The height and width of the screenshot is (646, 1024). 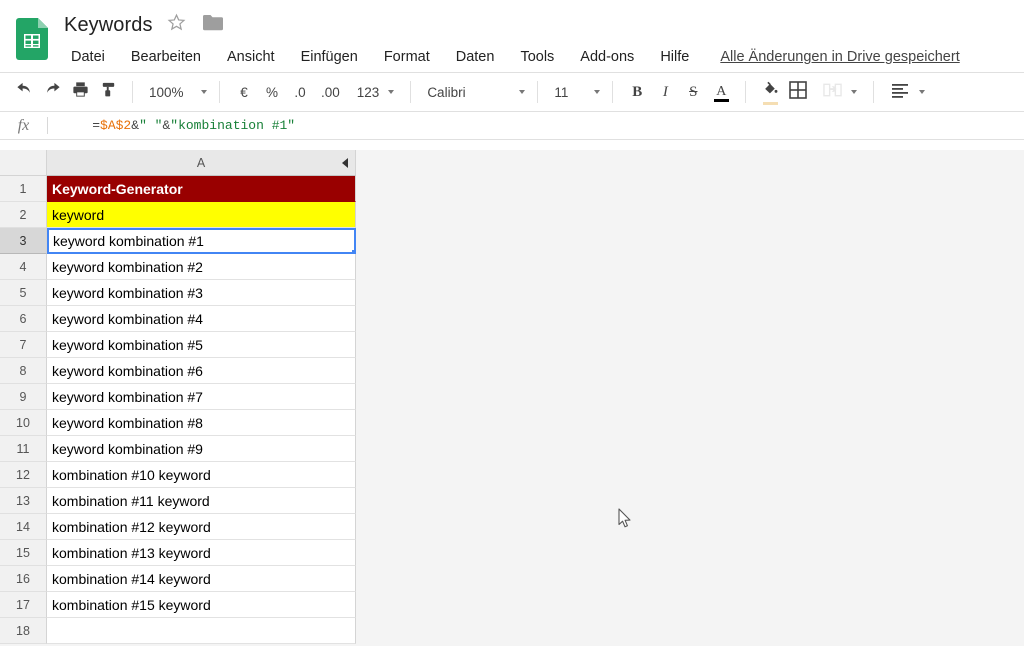 What do you see at coordinates (23, 449) in the screenshot?
I see `row-header-11: 11` at bounding box center [23, 449].